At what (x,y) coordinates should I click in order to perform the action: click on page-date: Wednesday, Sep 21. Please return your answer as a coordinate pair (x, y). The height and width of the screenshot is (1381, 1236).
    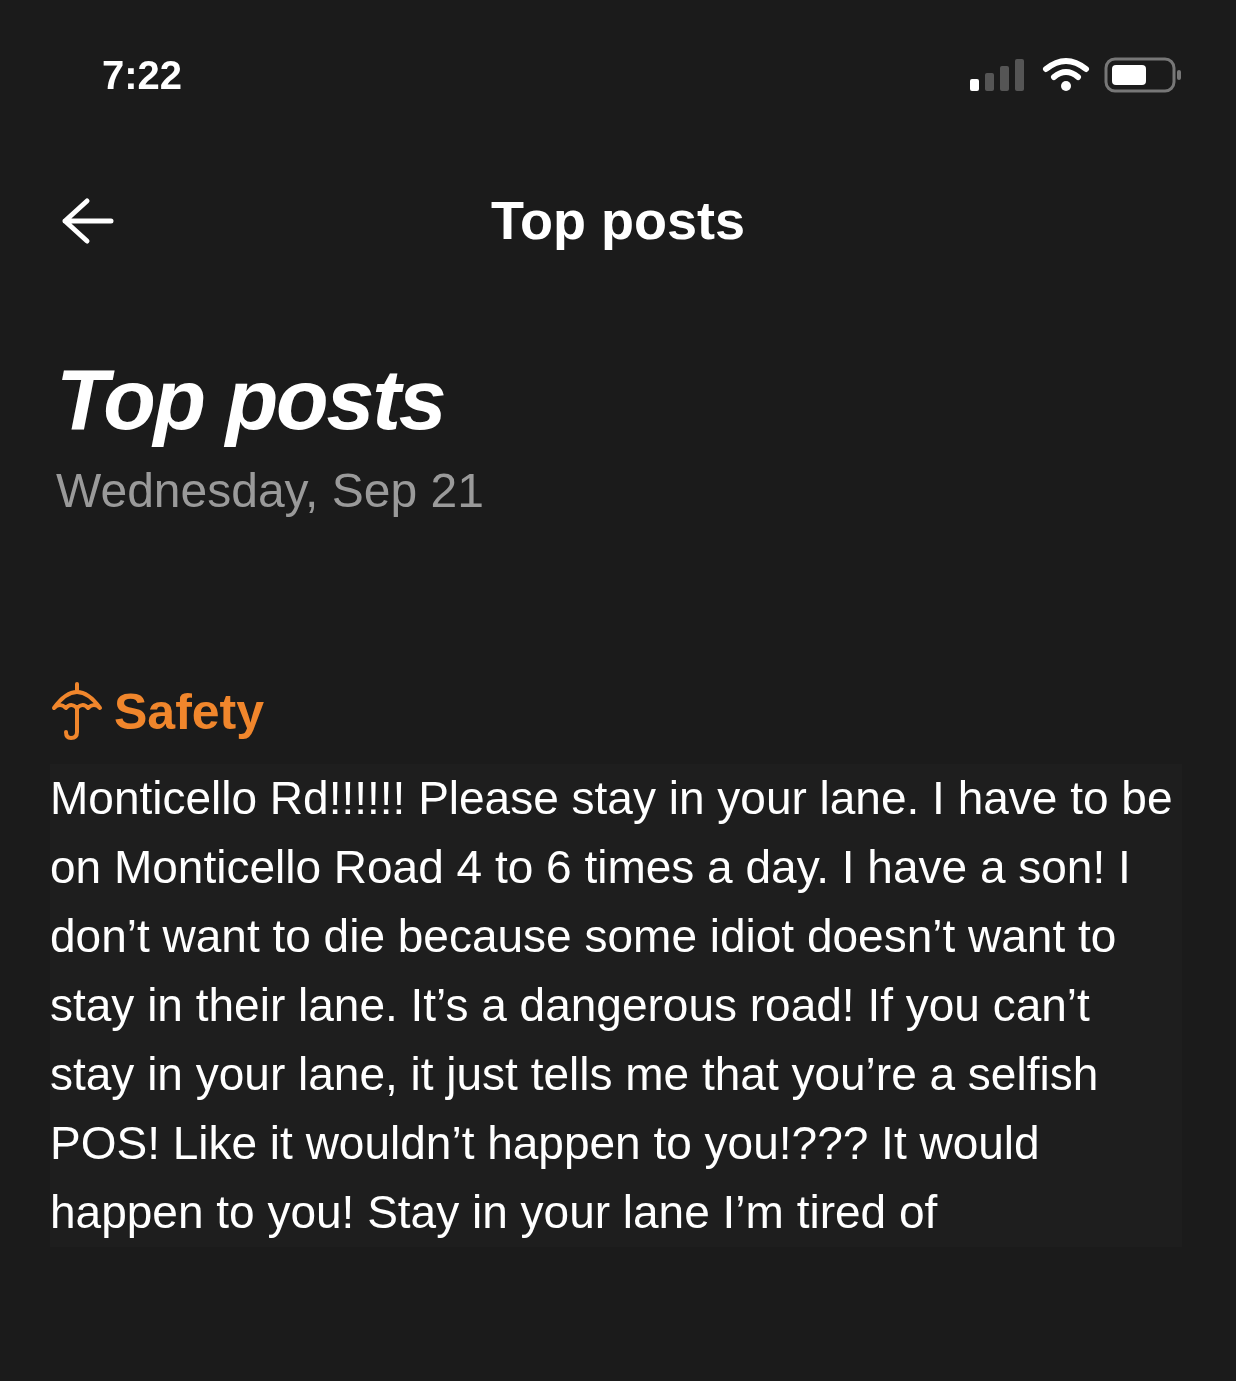
    Looking at the image, I should click on (270, 490).